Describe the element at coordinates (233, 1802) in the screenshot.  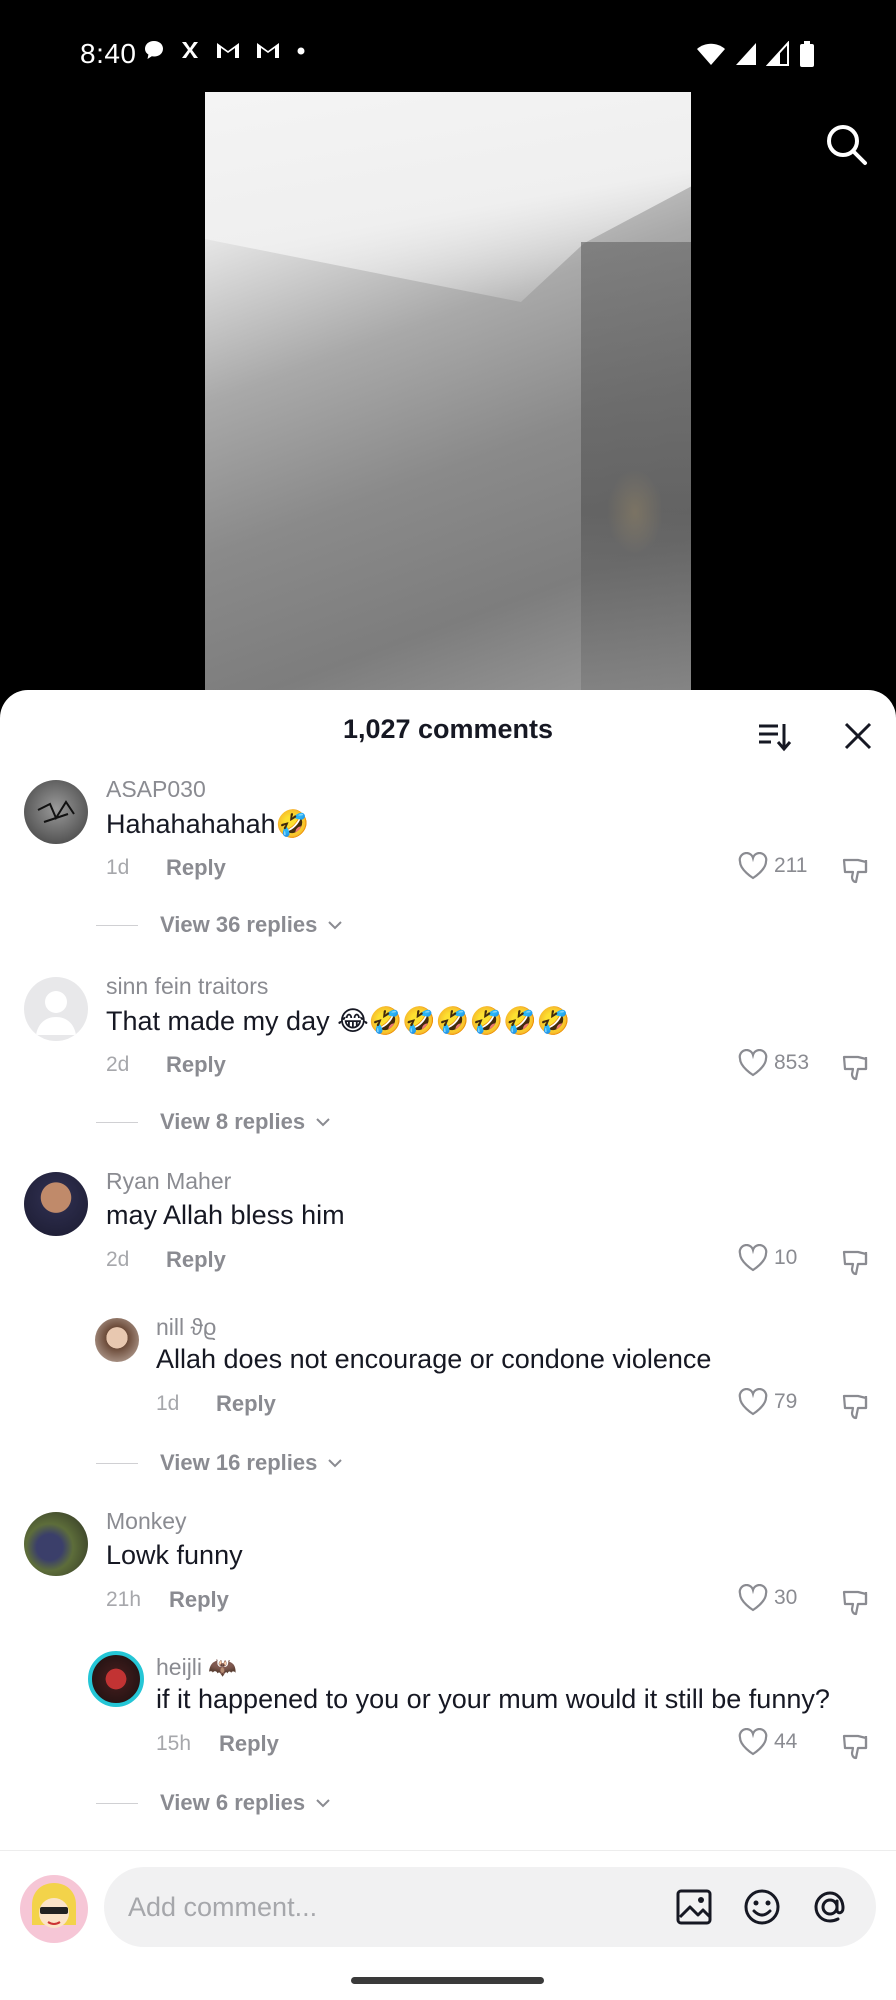
I see `view-replies-label: View 6 replies` at that location.